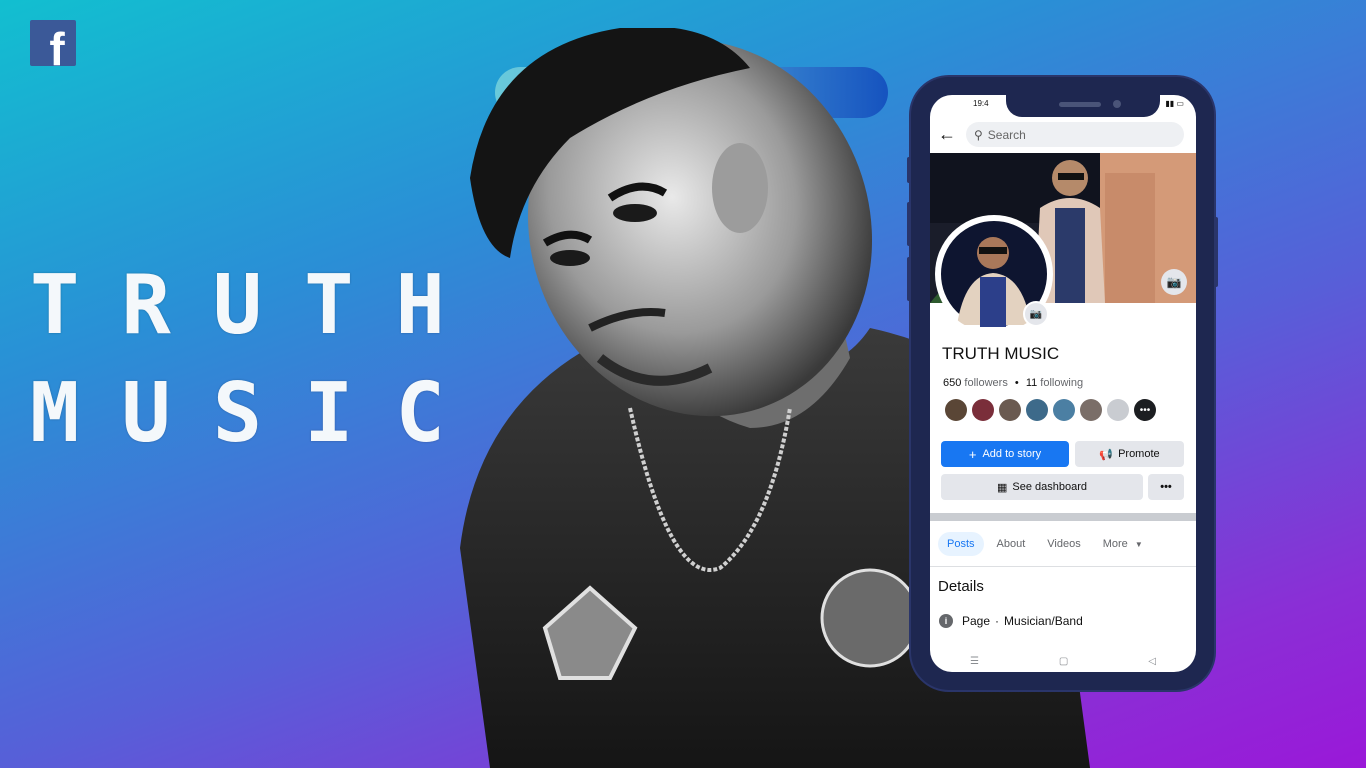 The image size is (1366, 768). What do you see at coordinates (961, 586) in the screenshot?
I see `details-heading: Details` at bounding box center [961, 586].